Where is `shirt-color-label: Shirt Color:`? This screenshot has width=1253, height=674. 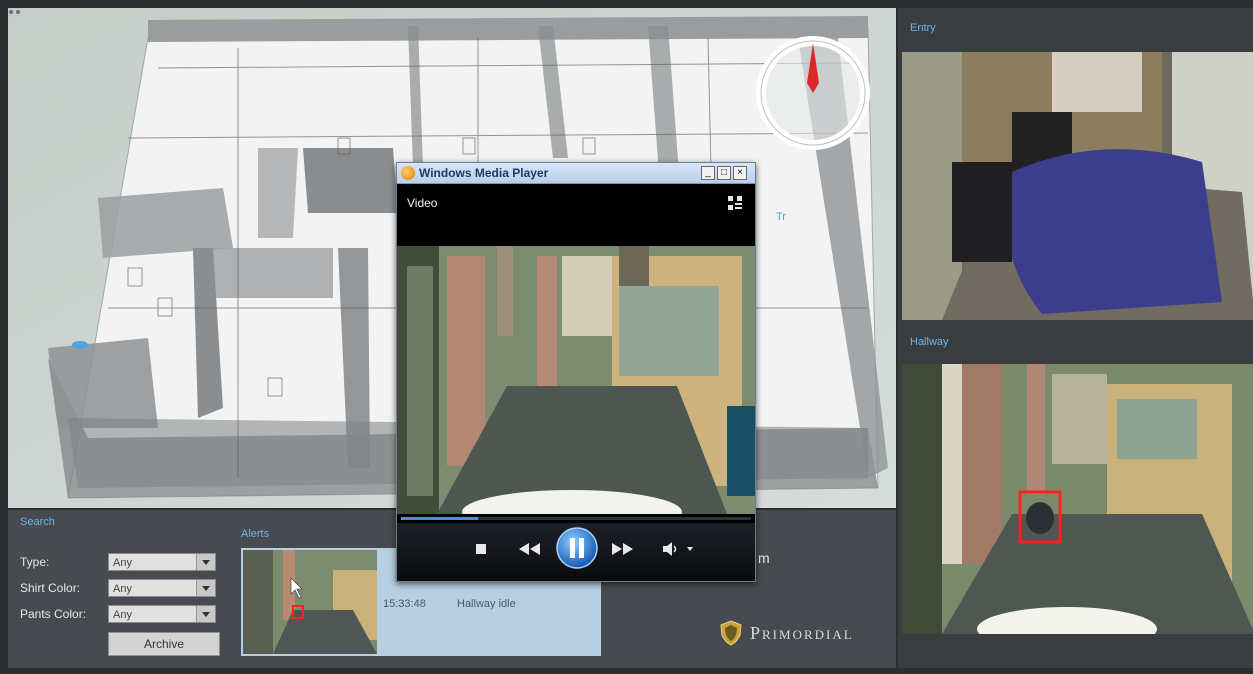
shirt-color-label: Shirt Color: is located at coordinates (50, 588).